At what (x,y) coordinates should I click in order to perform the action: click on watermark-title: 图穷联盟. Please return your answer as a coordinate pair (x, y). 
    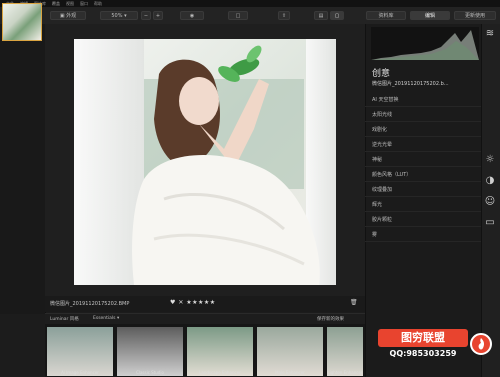
    Looking at the image, I should click on (423, 338).